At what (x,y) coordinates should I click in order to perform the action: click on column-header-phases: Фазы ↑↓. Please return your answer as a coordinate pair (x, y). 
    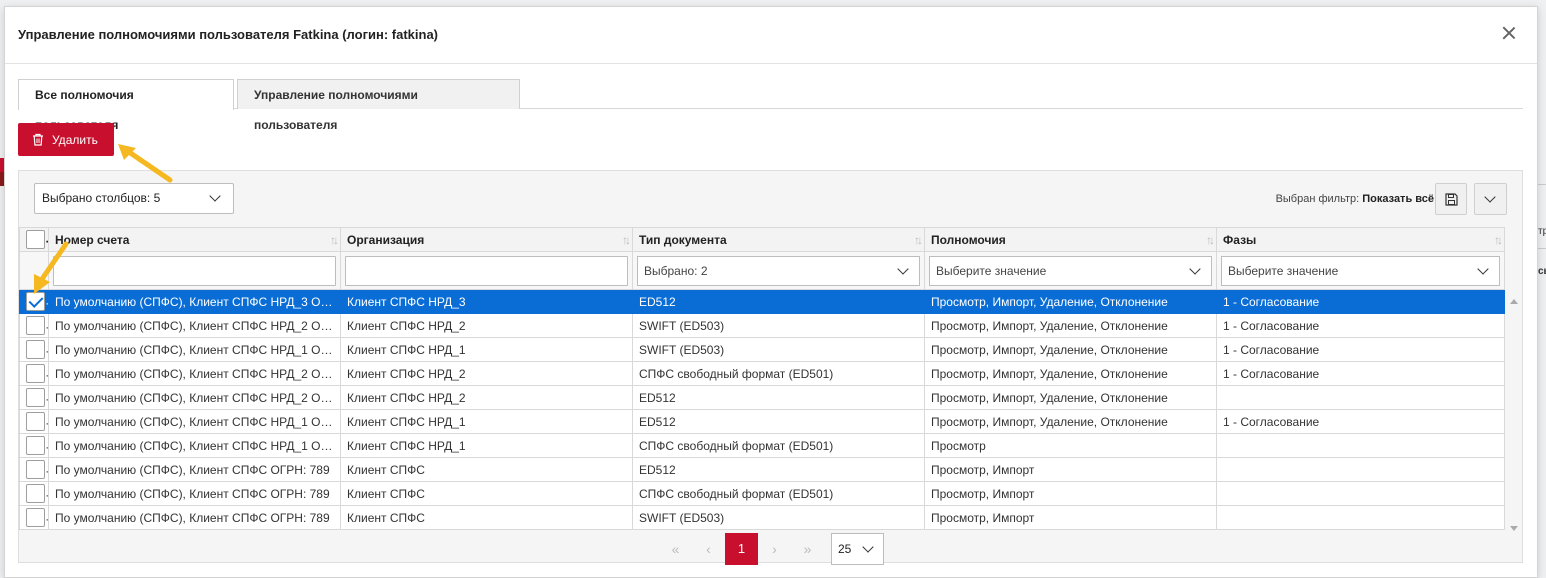
    Looking at the image, I should click on (1360, 239).